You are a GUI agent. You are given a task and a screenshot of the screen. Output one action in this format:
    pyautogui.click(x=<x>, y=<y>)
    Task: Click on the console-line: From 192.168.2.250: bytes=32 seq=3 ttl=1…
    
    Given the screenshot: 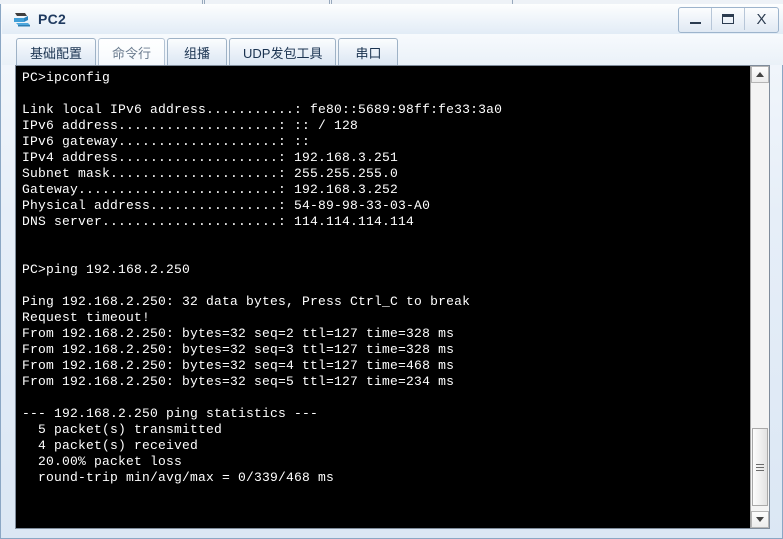 What is the action you would take?
    pyautogui.click(x=238, y=349)
    